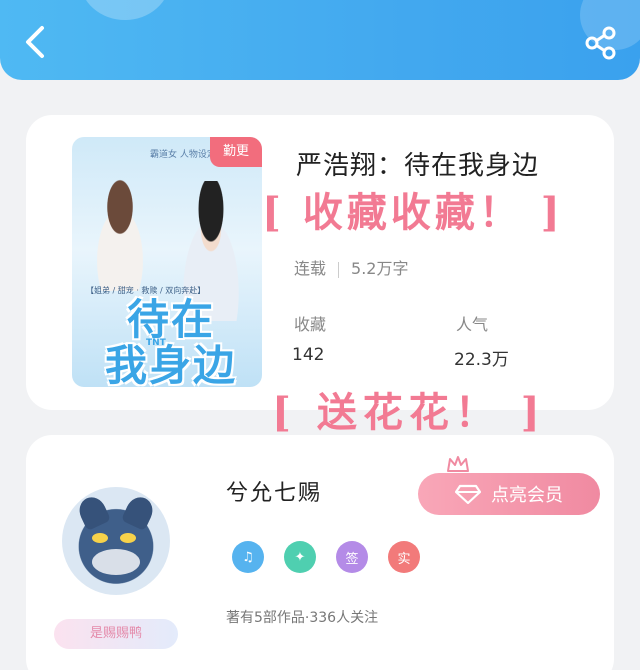 The width and height of the screenshot is (640, 670). I want to click on activate-membership-button: 点亮会员, so click(509, 494).